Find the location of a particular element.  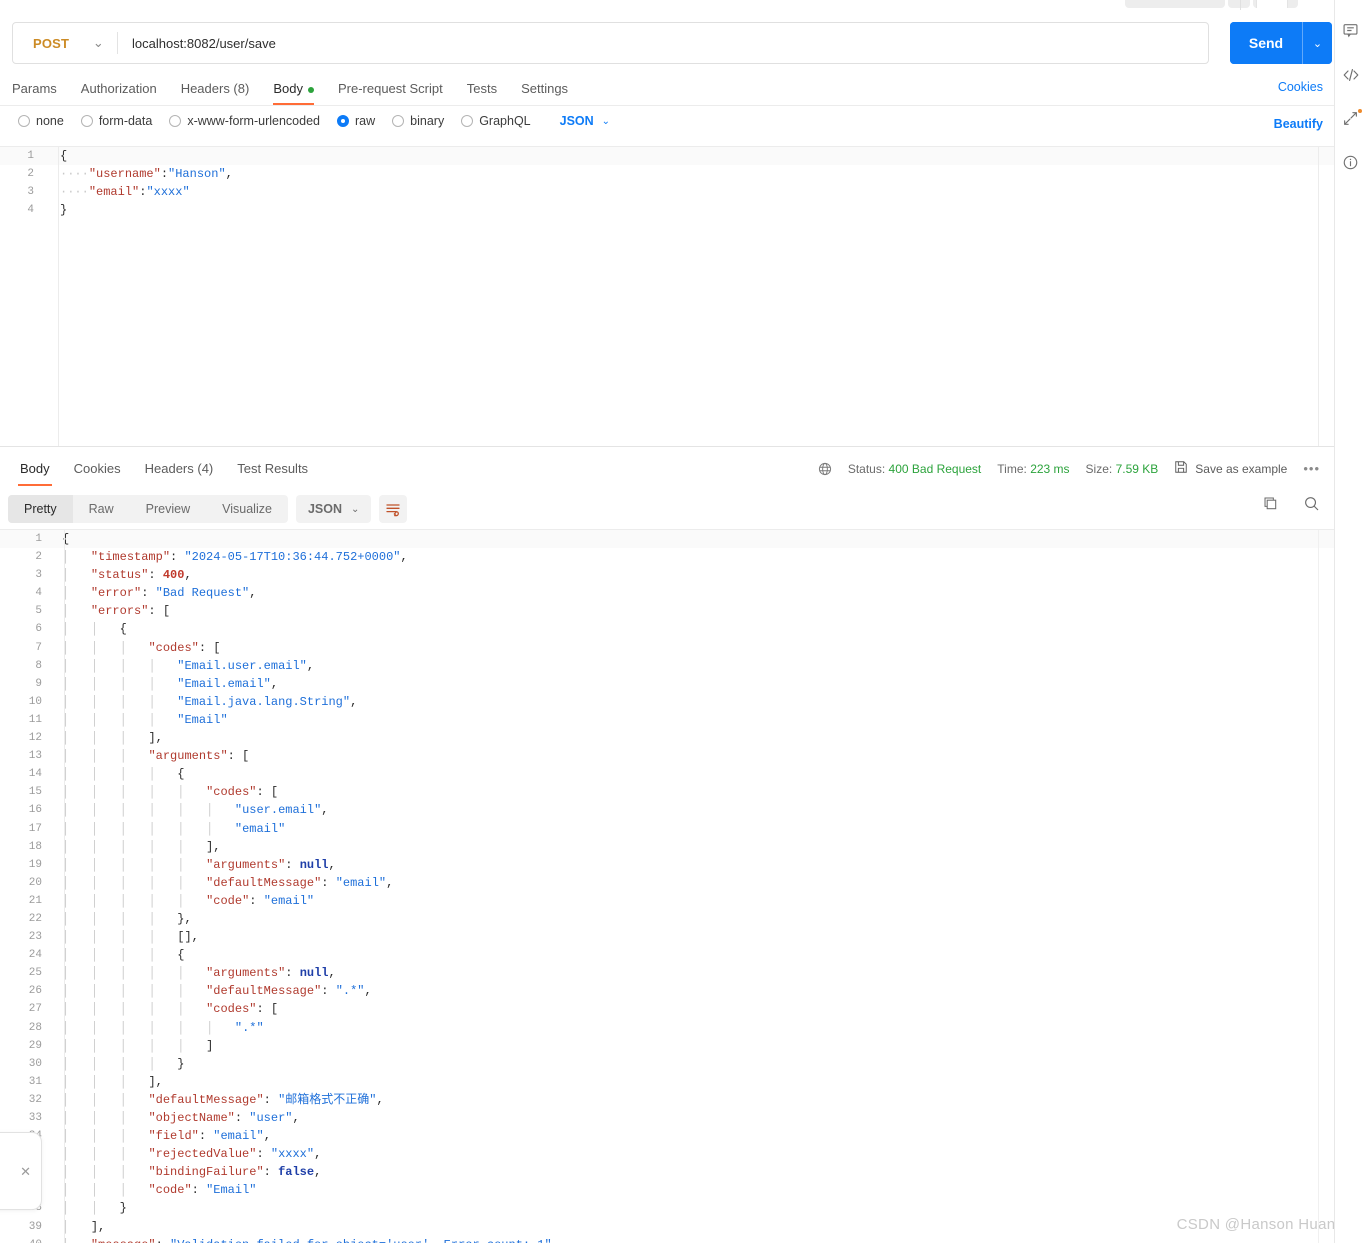

save-as-example-button: Save as example is located at coordinates (1230, 468).